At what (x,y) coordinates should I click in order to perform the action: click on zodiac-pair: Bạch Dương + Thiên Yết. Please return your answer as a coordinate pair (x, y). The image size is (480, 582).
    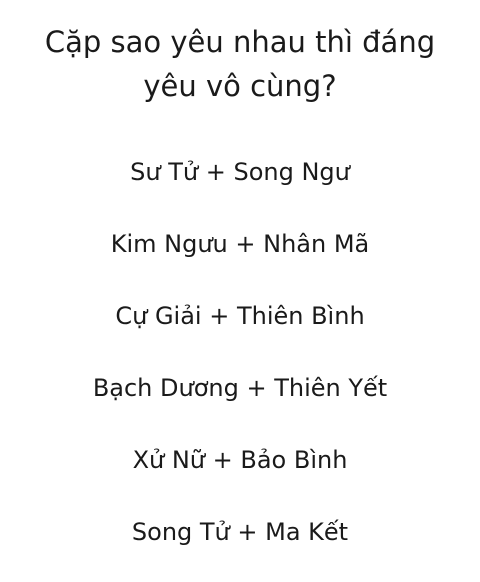
    Looking at the image, I should click on (240, 388).